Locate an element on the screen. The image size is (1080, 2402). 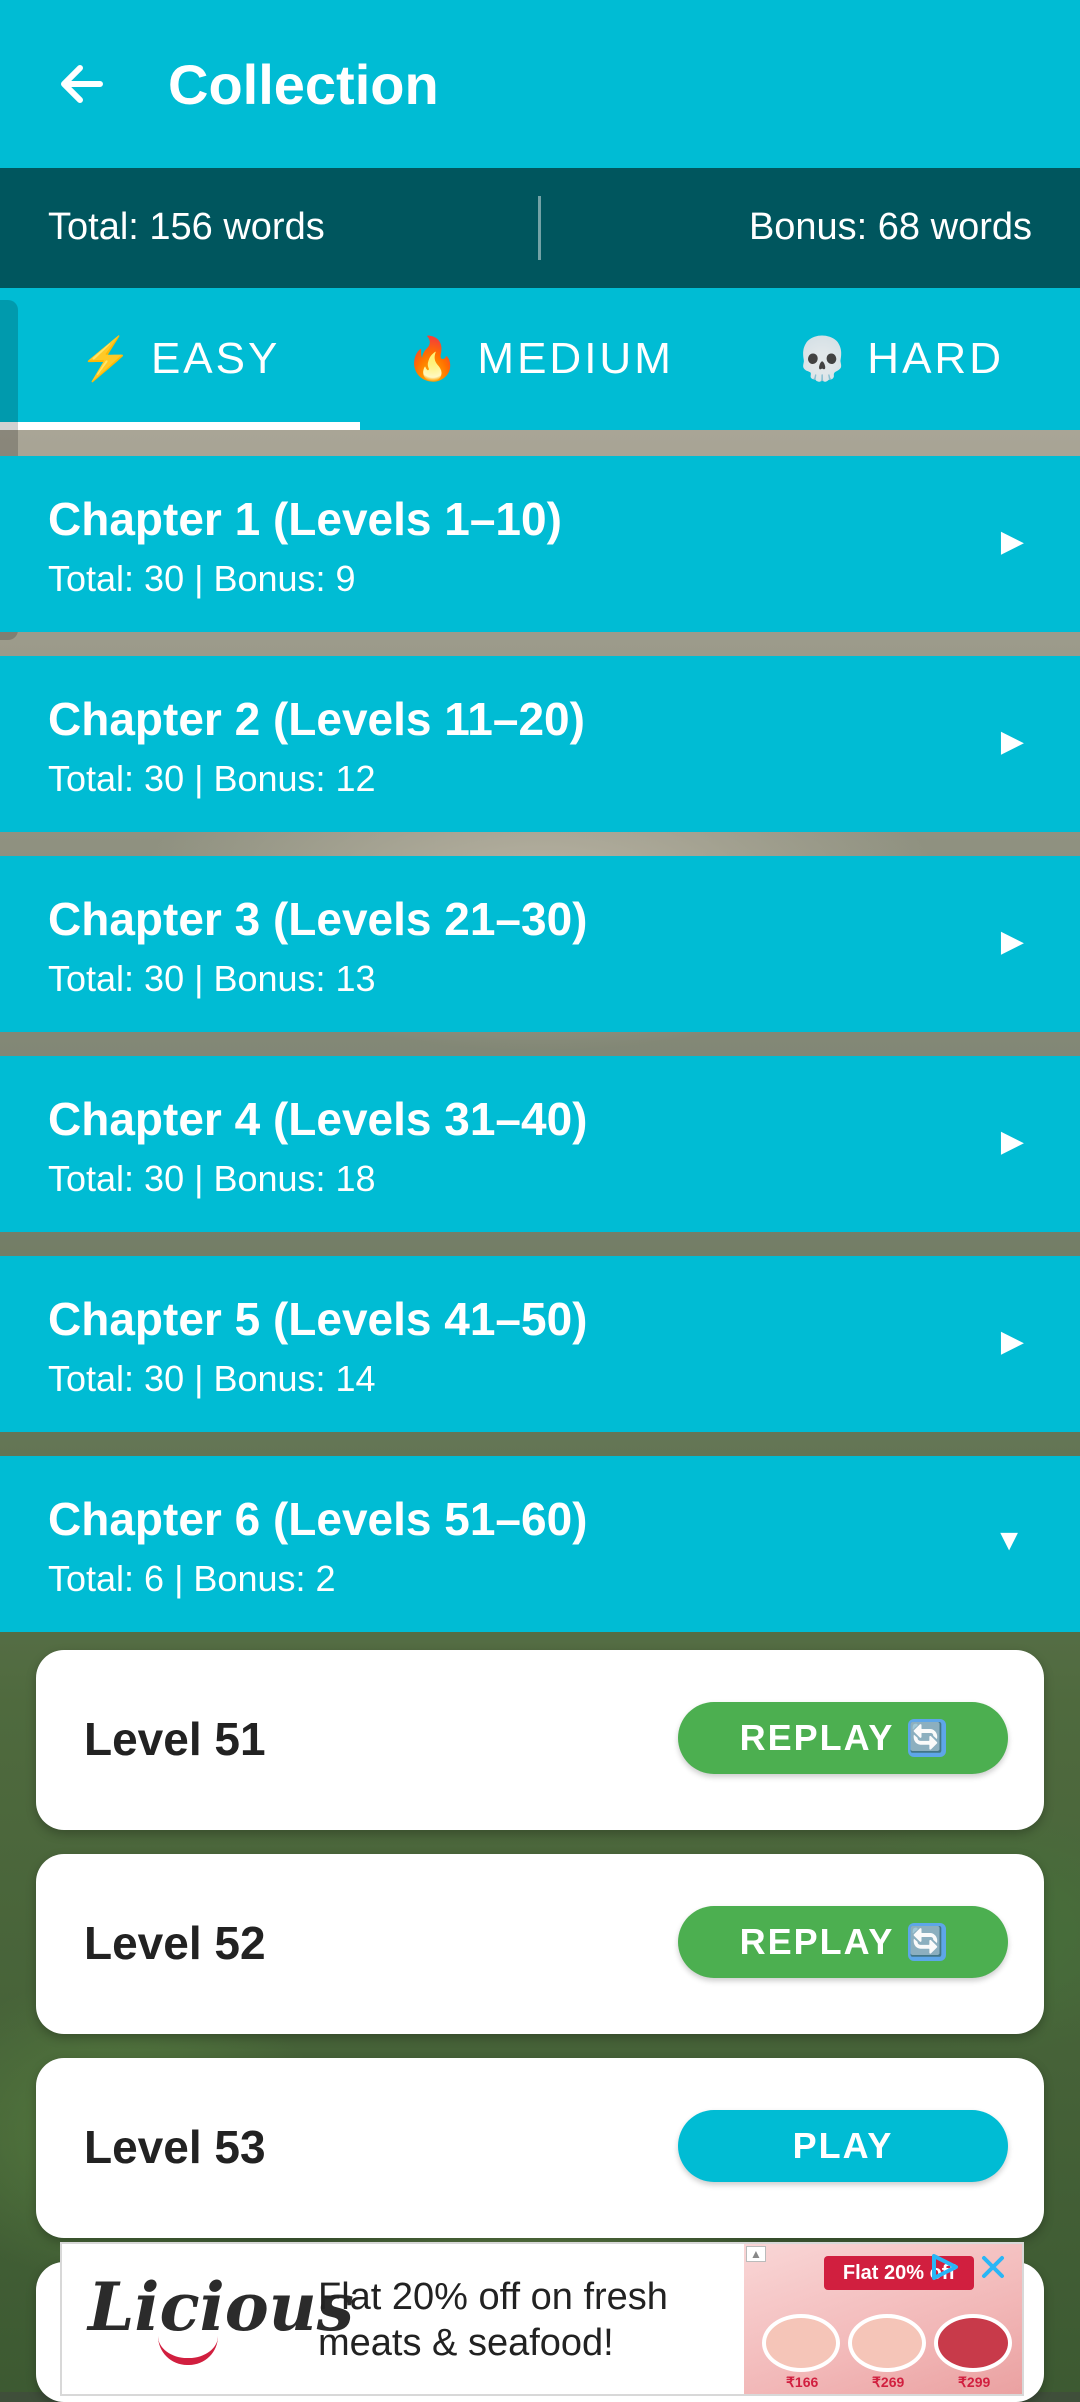
stats-bar: Total: 156 words Bonus: 68 words is located at coordinates (540, 228).